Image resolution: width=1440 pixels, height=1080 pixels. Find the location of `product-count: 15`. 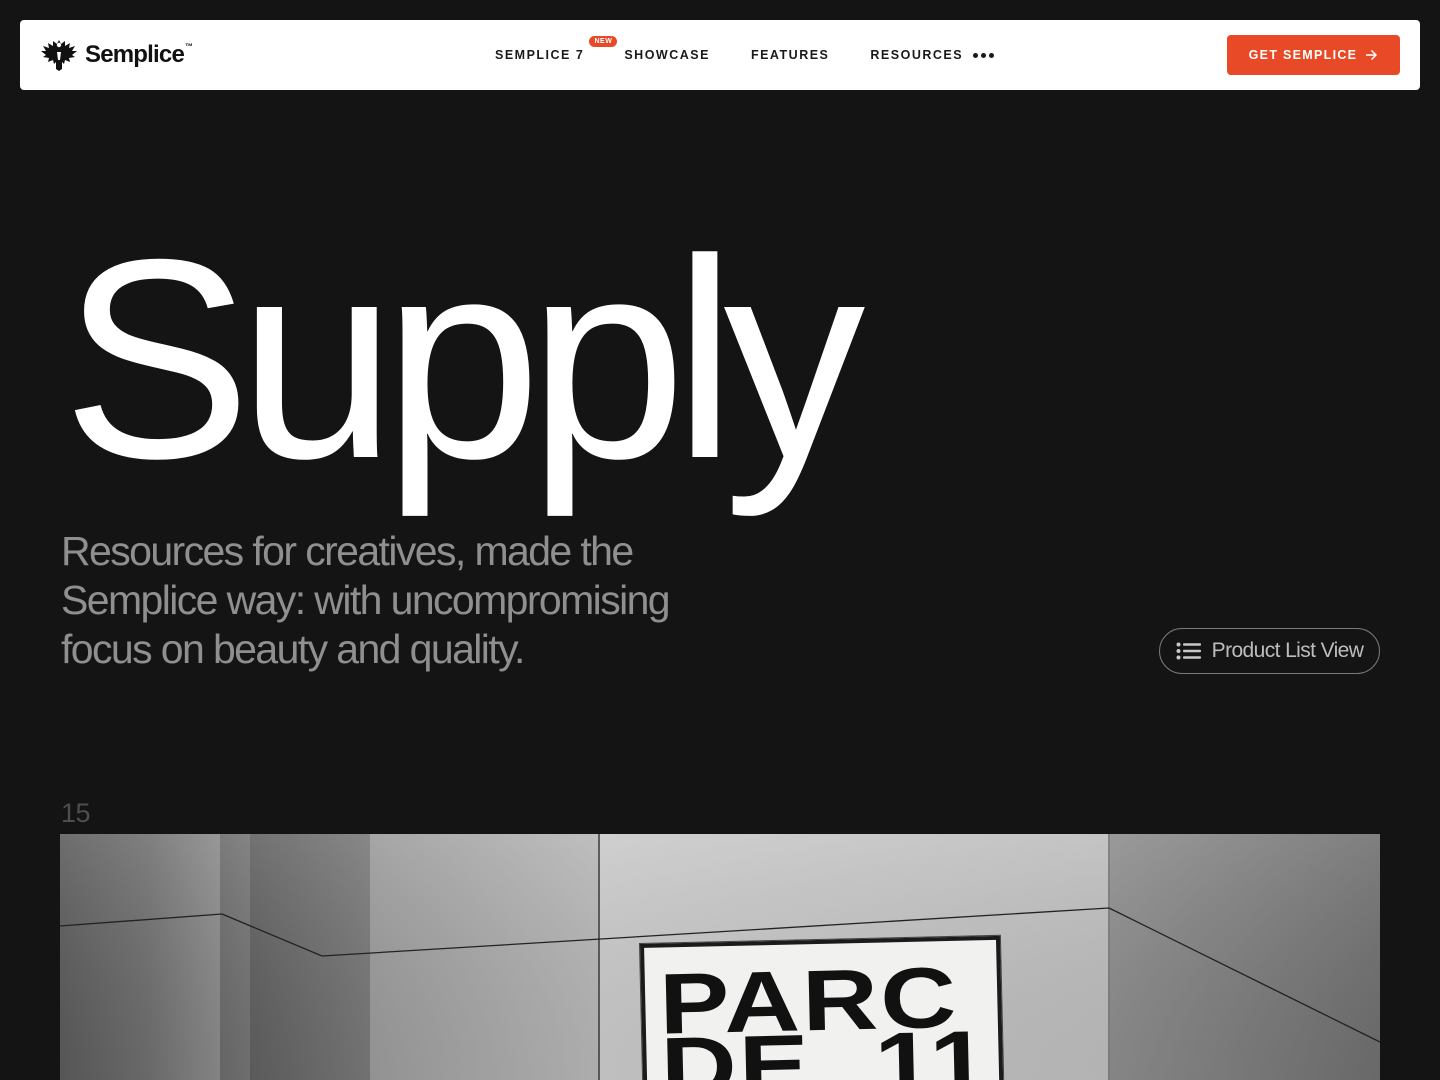

product-count: 15 is located at coordinates (76, 813).